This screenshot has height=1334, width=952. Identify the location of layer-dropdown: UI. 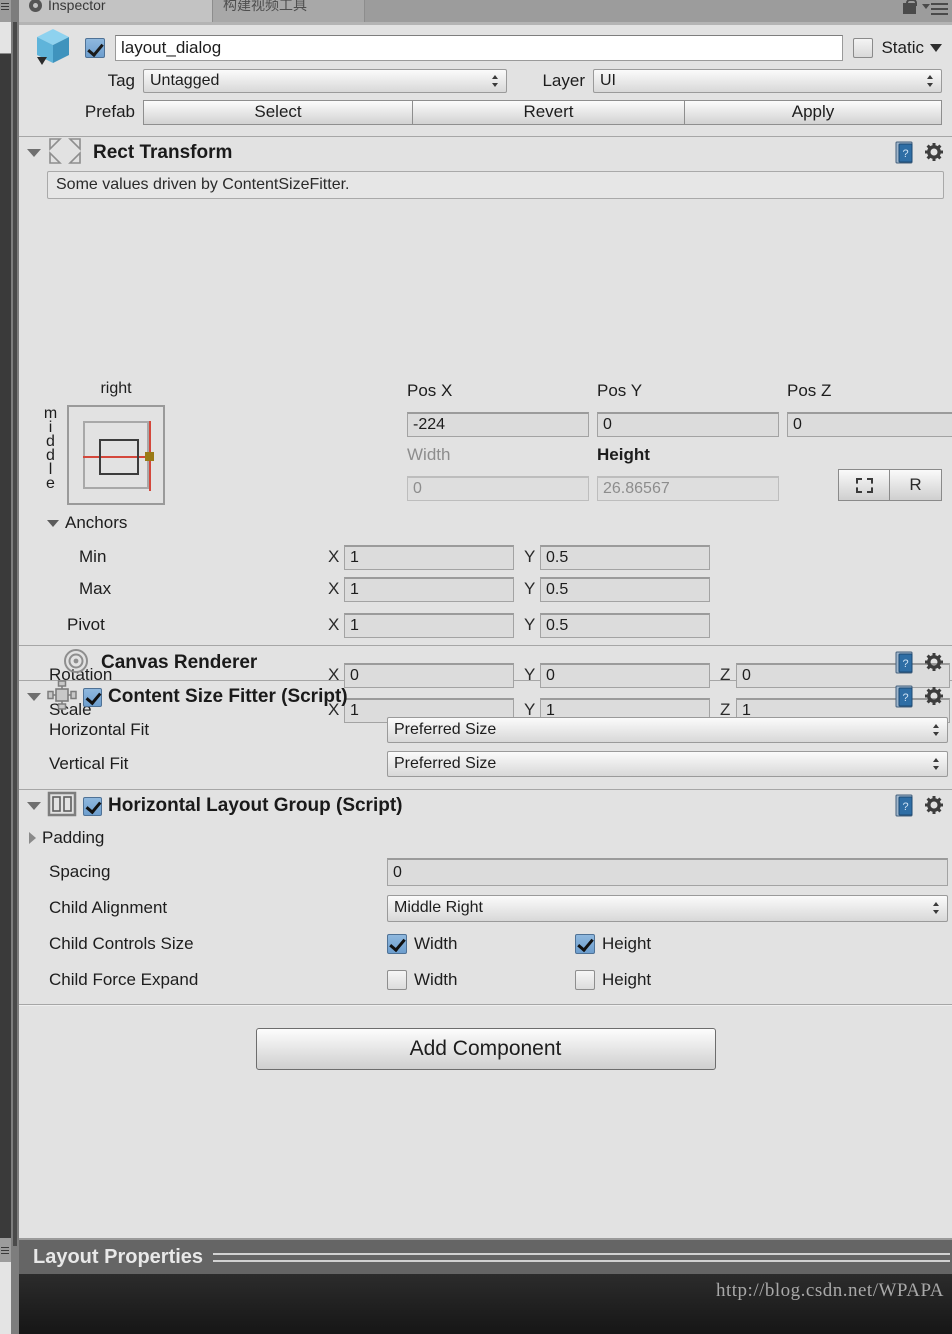
(767, 81).